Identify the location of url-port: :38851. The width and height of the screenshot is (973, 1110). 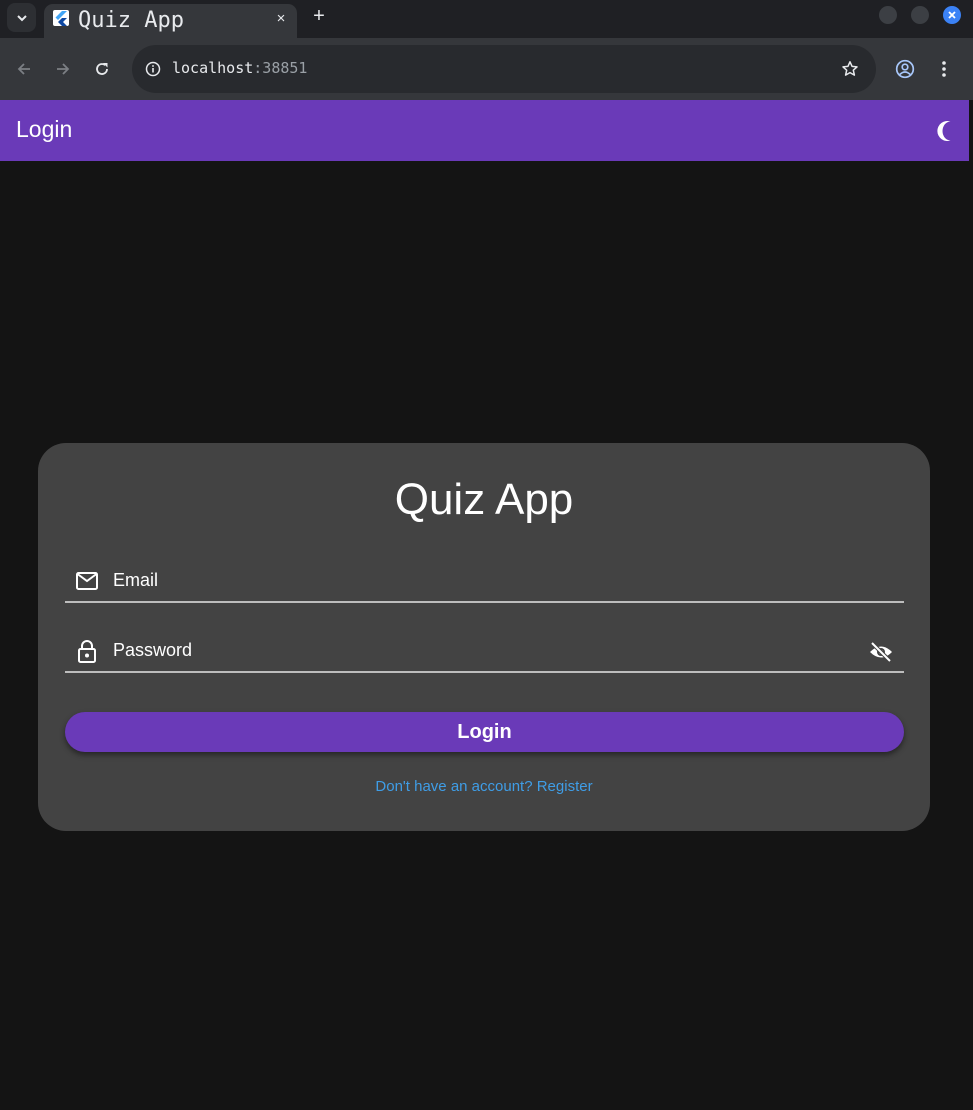
(280, 68).